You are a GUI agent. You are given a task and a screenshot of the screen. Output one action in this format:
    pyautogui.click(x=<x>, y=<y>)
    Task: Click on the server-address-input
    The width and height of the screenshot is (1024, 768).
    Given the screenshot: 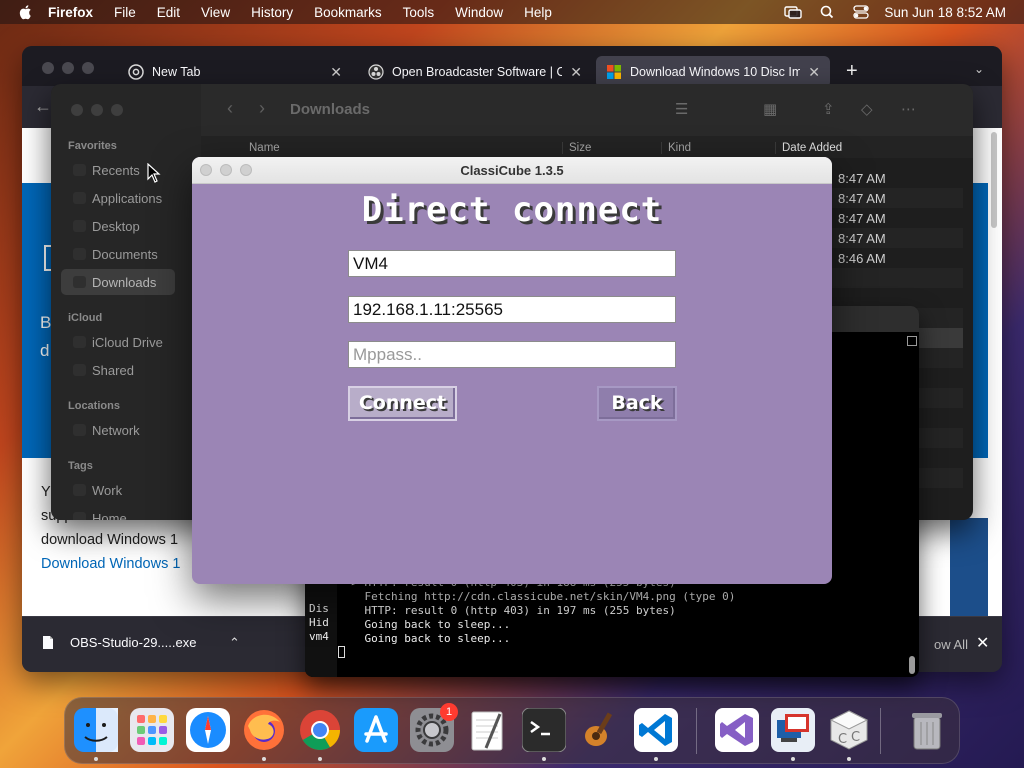 What is the action you would take?
    pyautogui.click(x=512, y=309)
    